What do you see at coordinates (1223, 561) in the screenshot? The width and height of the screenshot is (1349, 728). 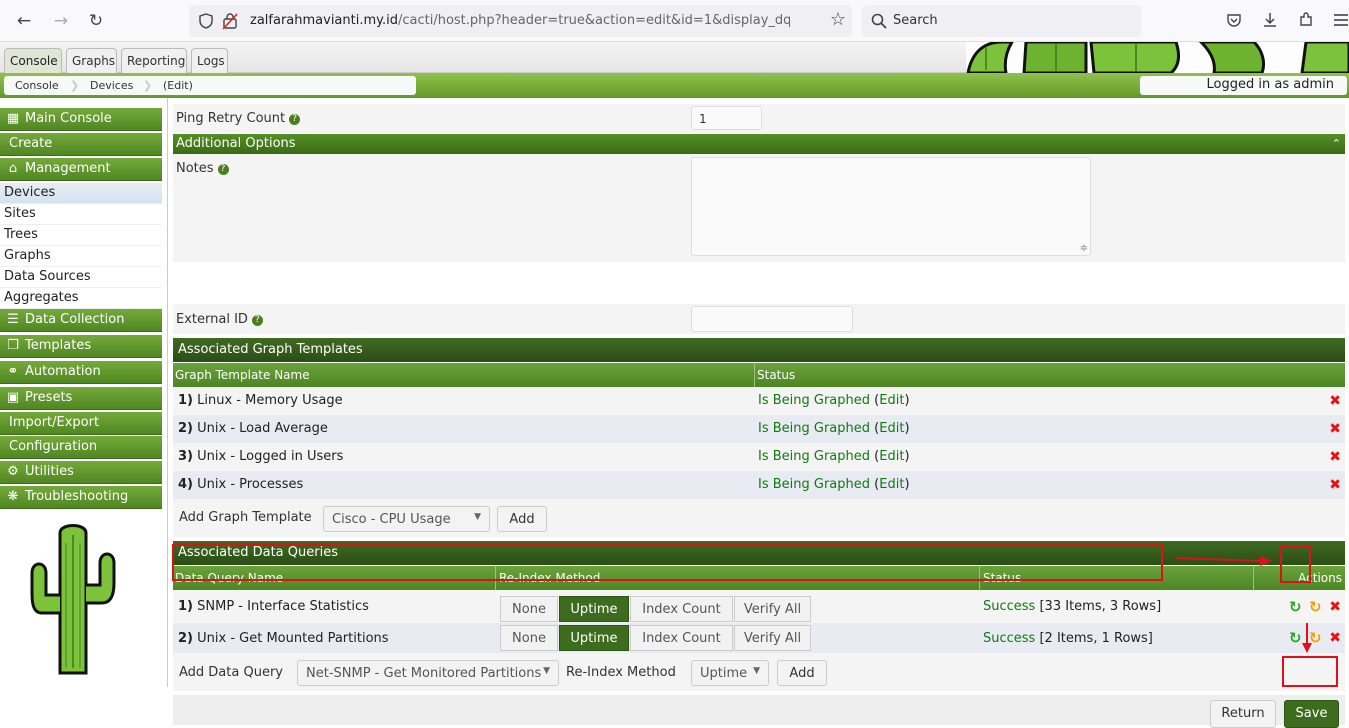 I see `annotation-arrow-right-icon` at bounding box center [1223, 561].